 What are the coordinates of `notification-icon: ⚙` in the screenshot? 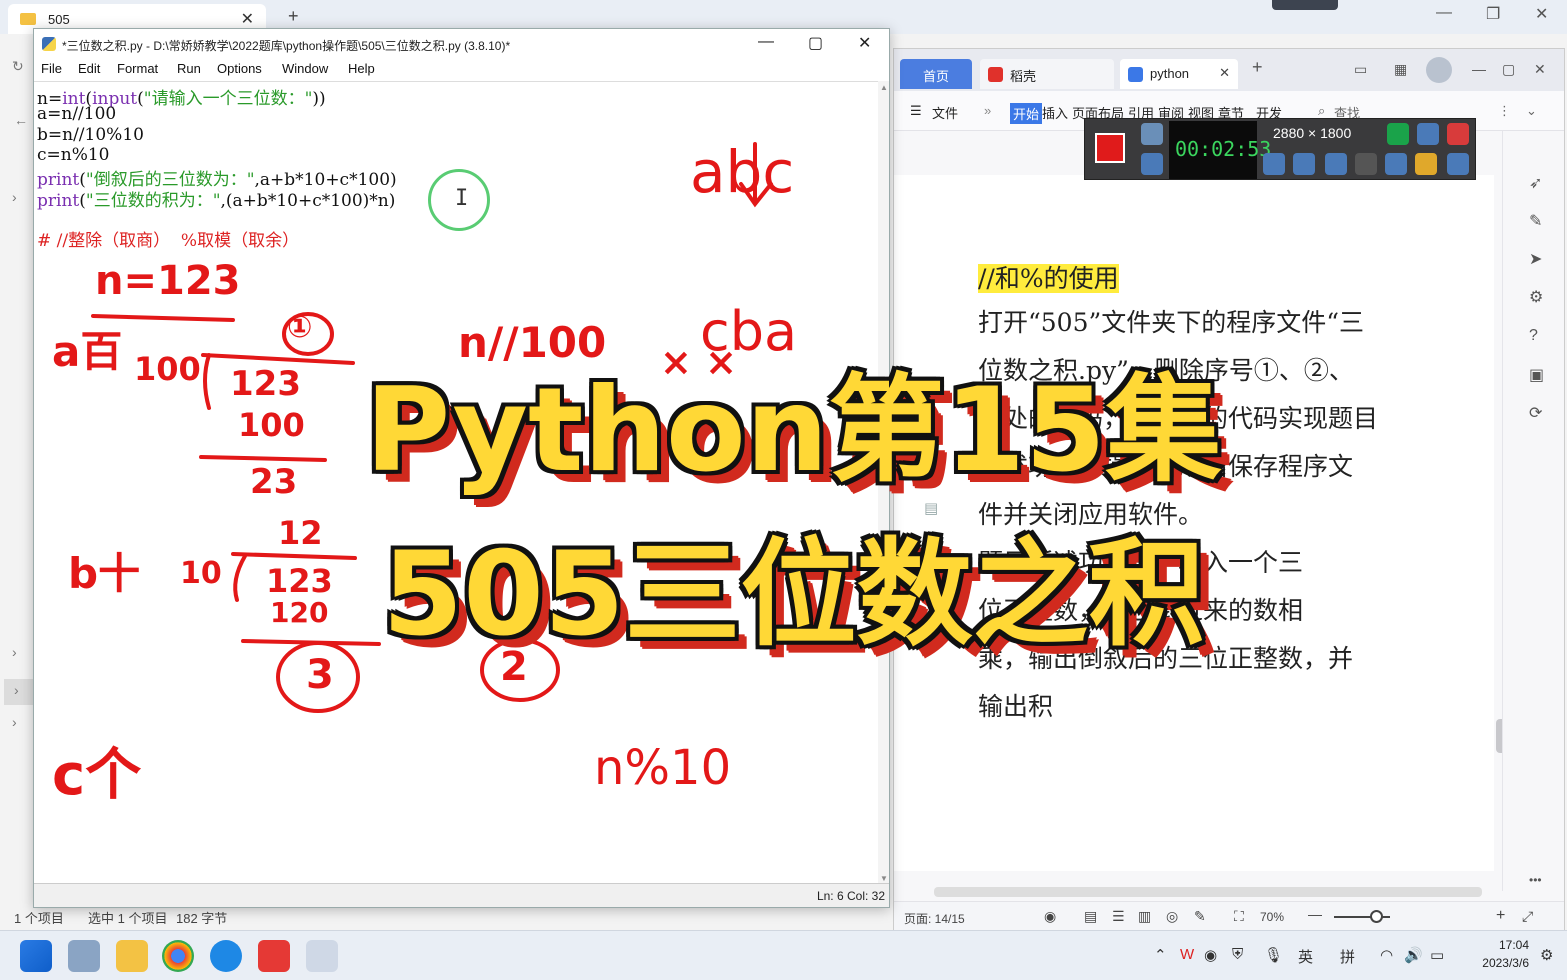 It's located at (1546, 955).